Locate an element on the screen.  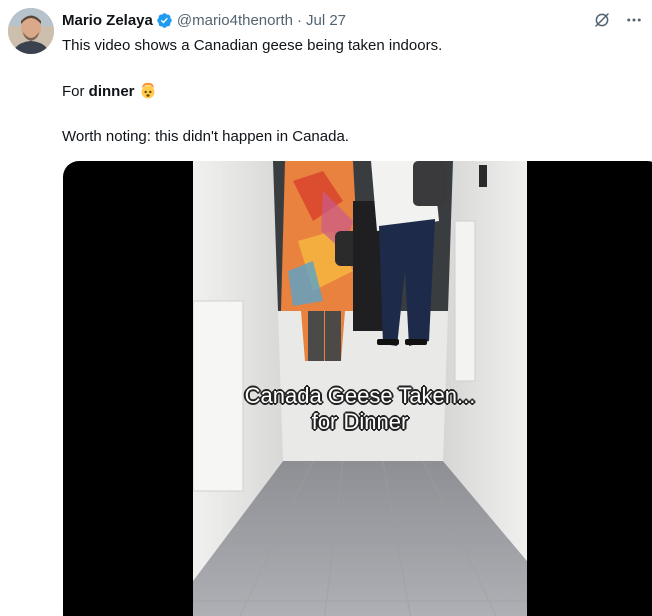
tweet-text-prefix: For is located at coordinates (75, 91).